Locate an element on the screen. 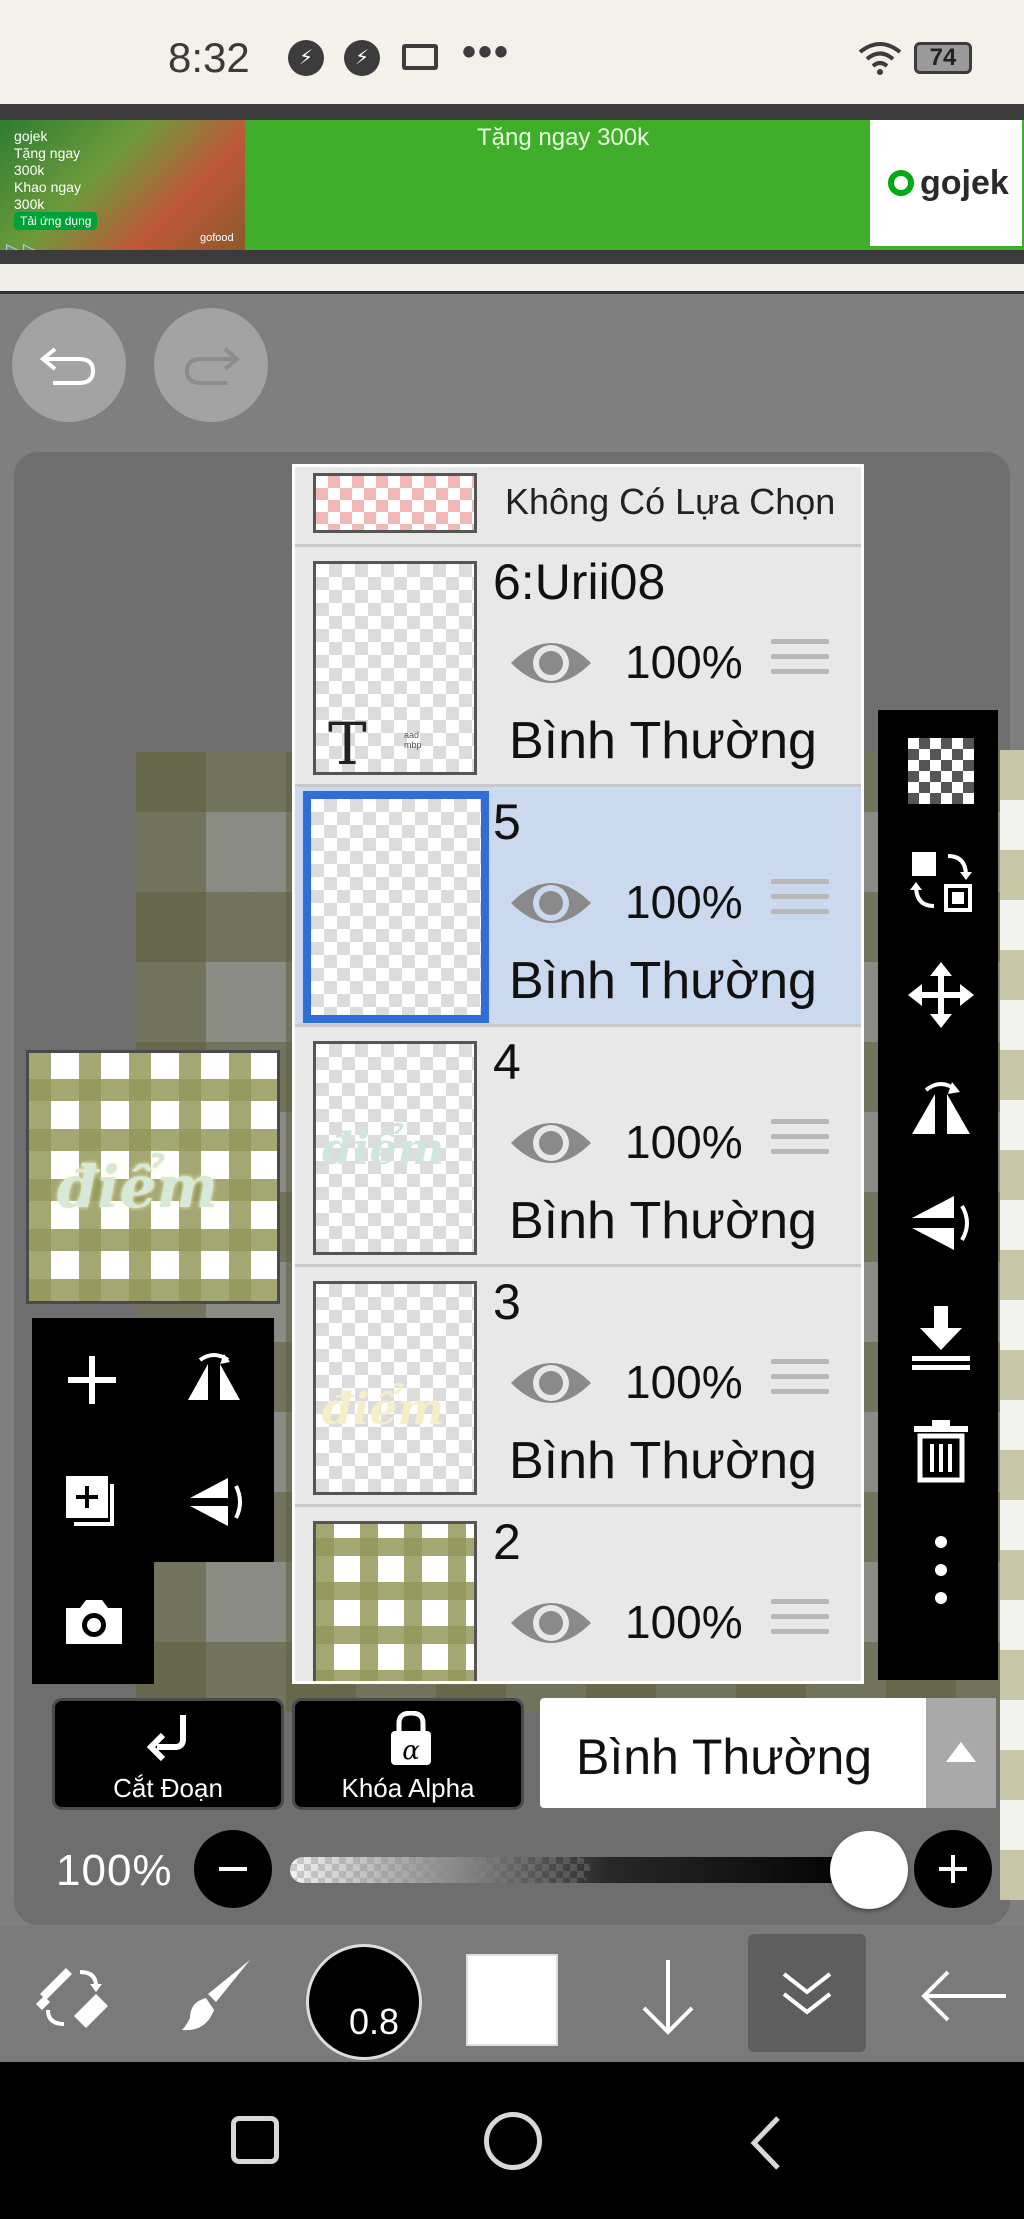 The width and height of the screenshot is (1024, 2219). brush-tool-button is located at coordinates (216, 1994).